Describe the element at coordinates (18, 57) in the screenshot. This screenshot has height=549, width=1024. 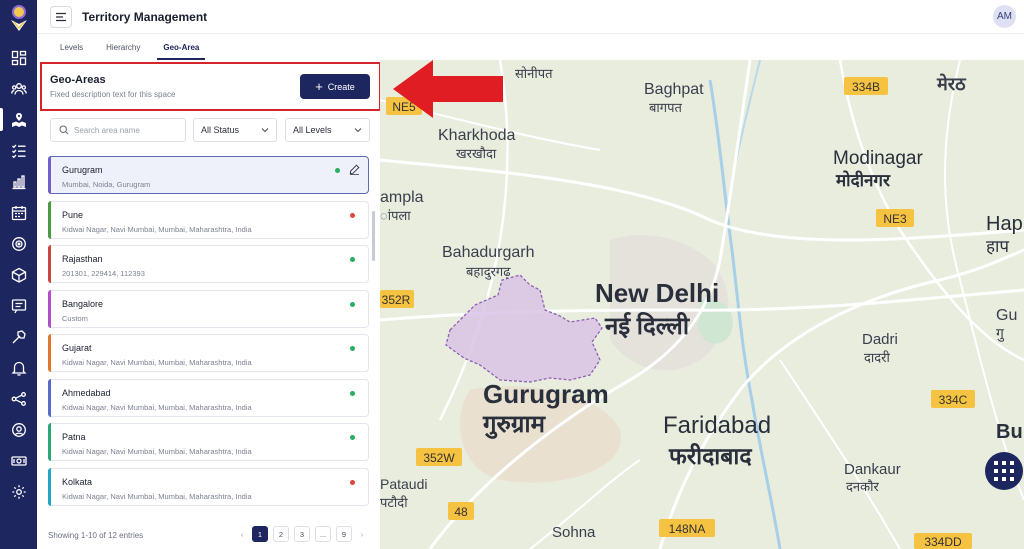
I see `dashboard-icon` at that location.